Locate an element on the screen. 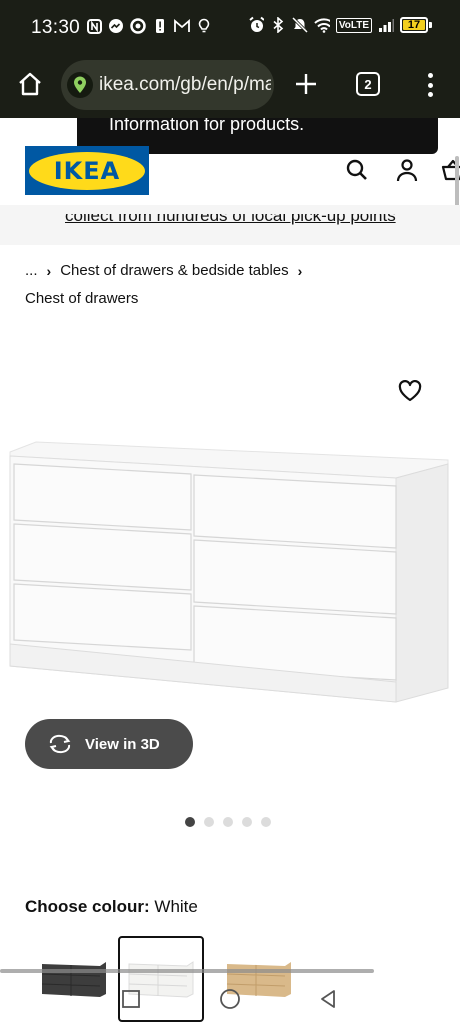  browser-menu-button is located at coordinates (430, 85).